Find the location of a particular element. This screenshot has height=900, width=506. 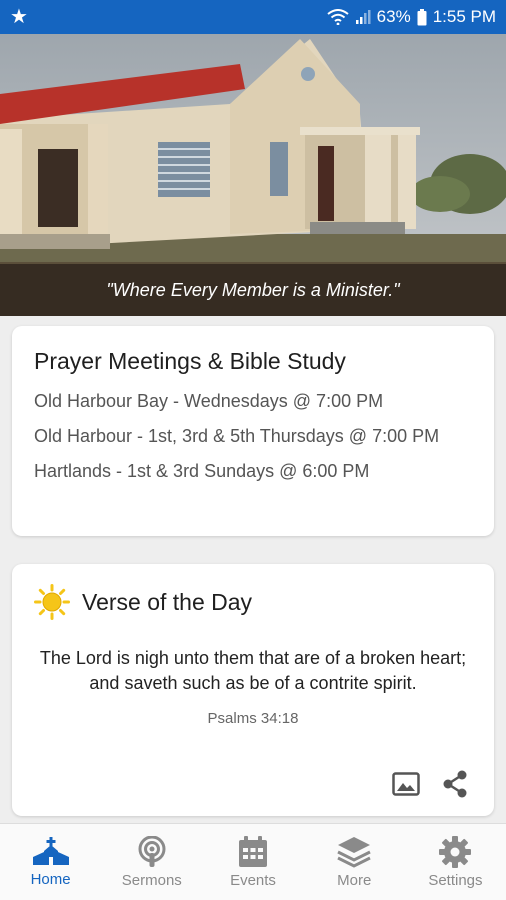

tab-label: Home is located at coordinates (50, 879).